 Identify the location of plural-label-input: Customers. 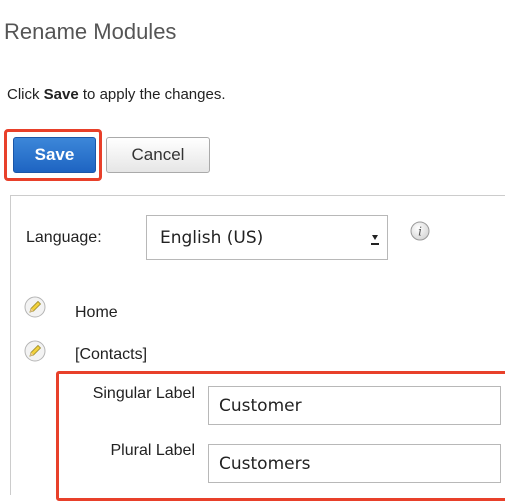
(354, 463).